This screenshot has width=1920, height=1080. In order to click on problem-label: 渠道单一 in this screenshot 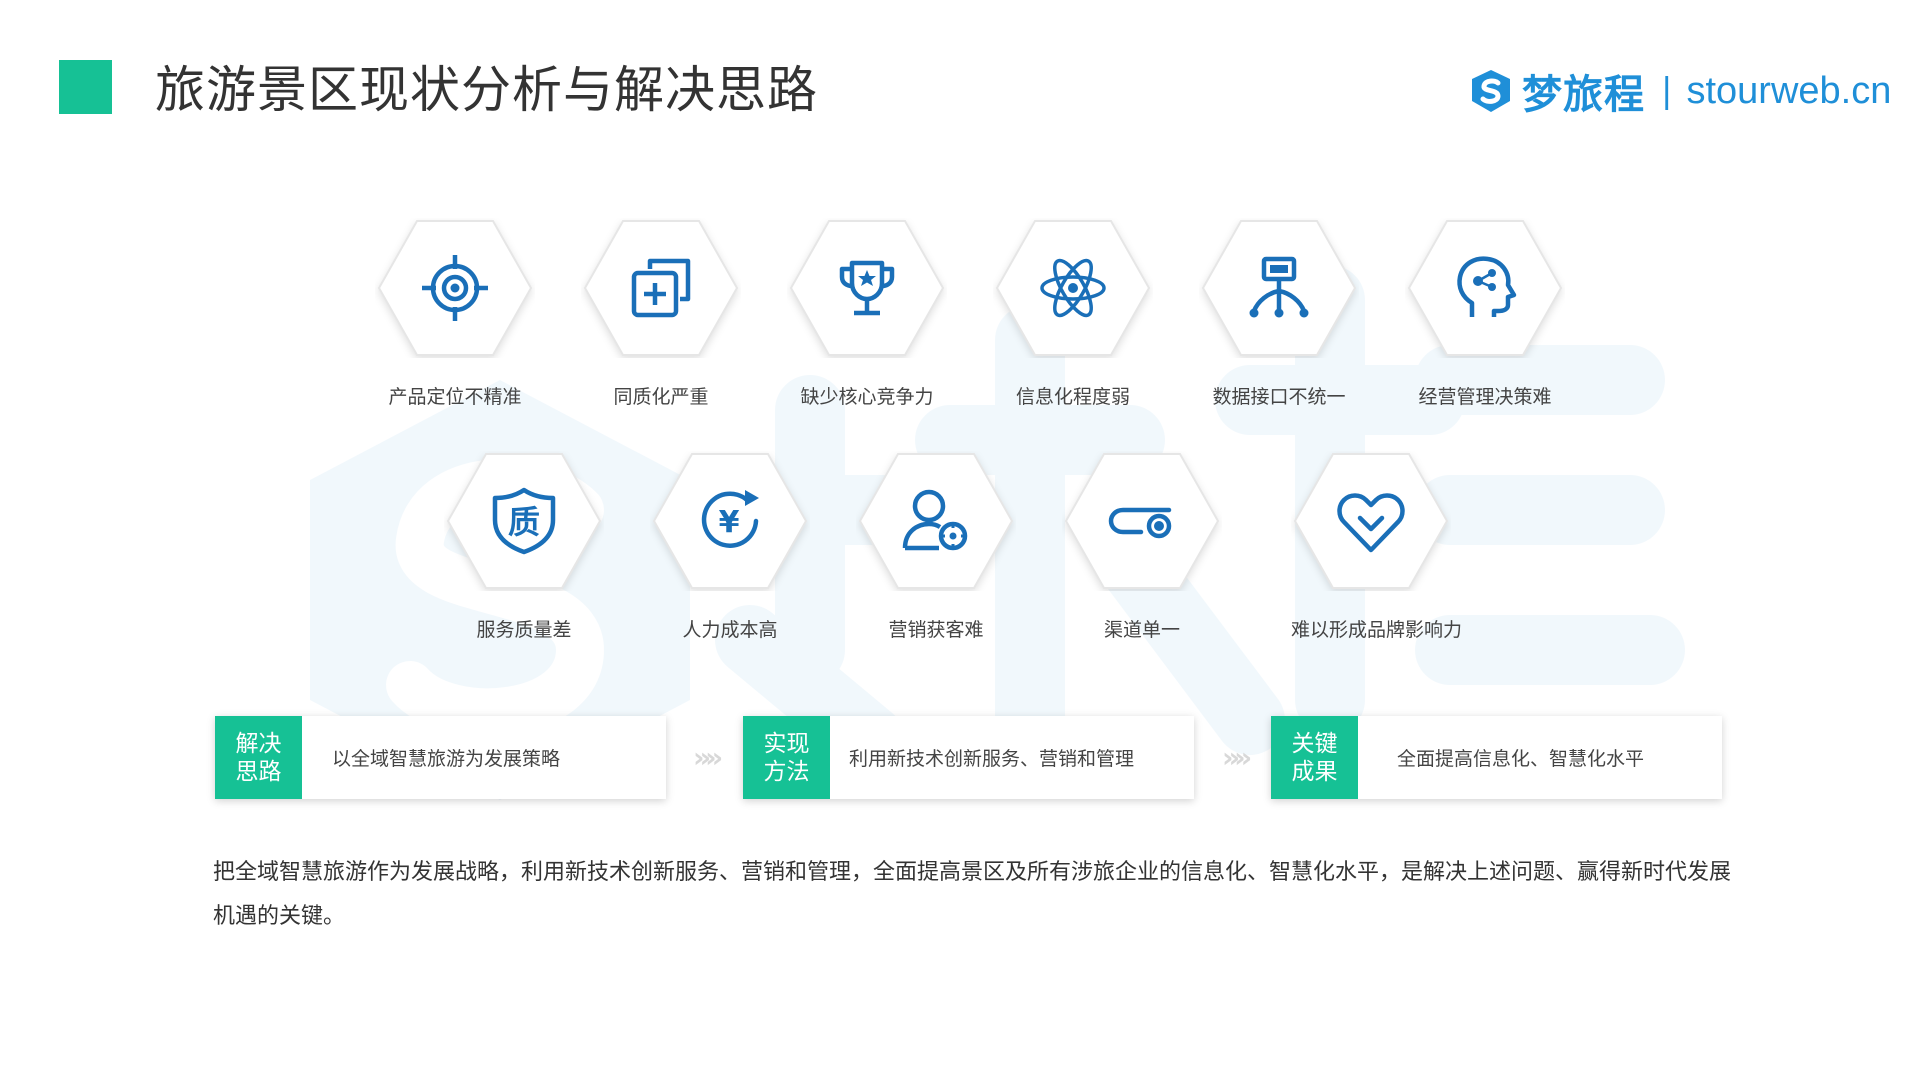, I will do `click(1141, 630)`.